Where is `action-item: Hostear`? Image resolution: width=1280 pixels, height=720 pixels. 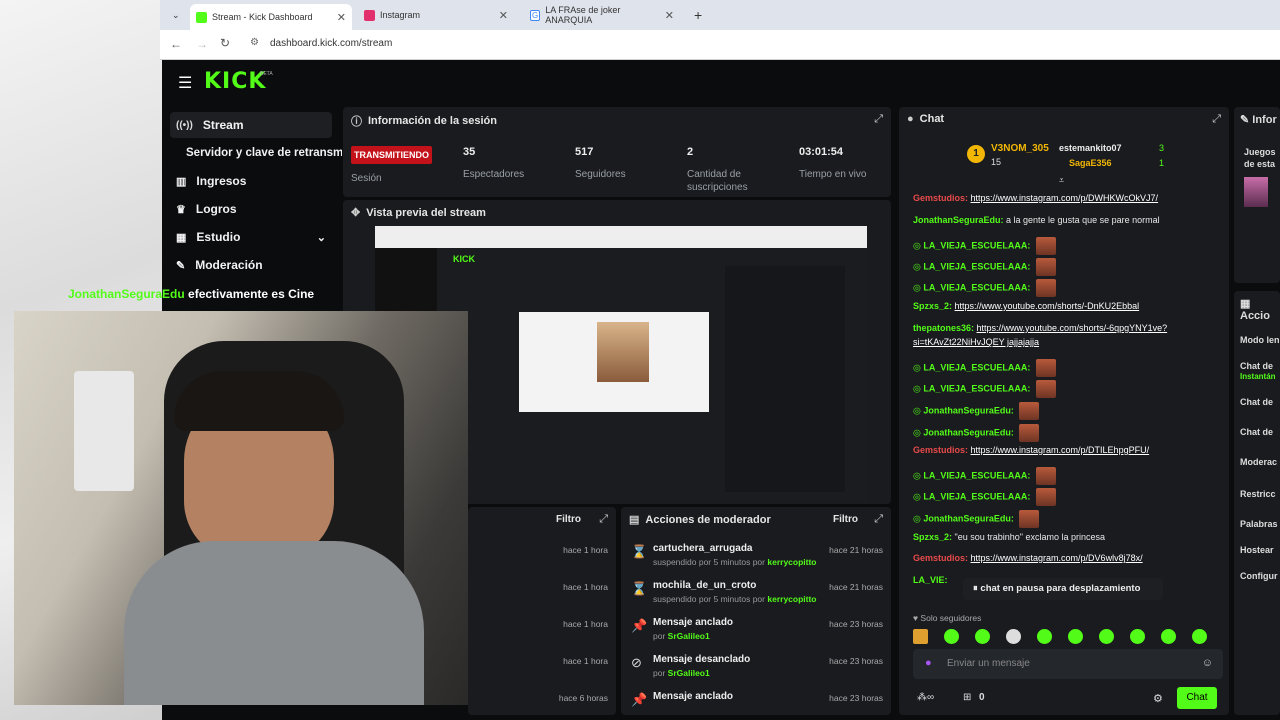 action-item: Hostear is located at coordinates (1257, 550).